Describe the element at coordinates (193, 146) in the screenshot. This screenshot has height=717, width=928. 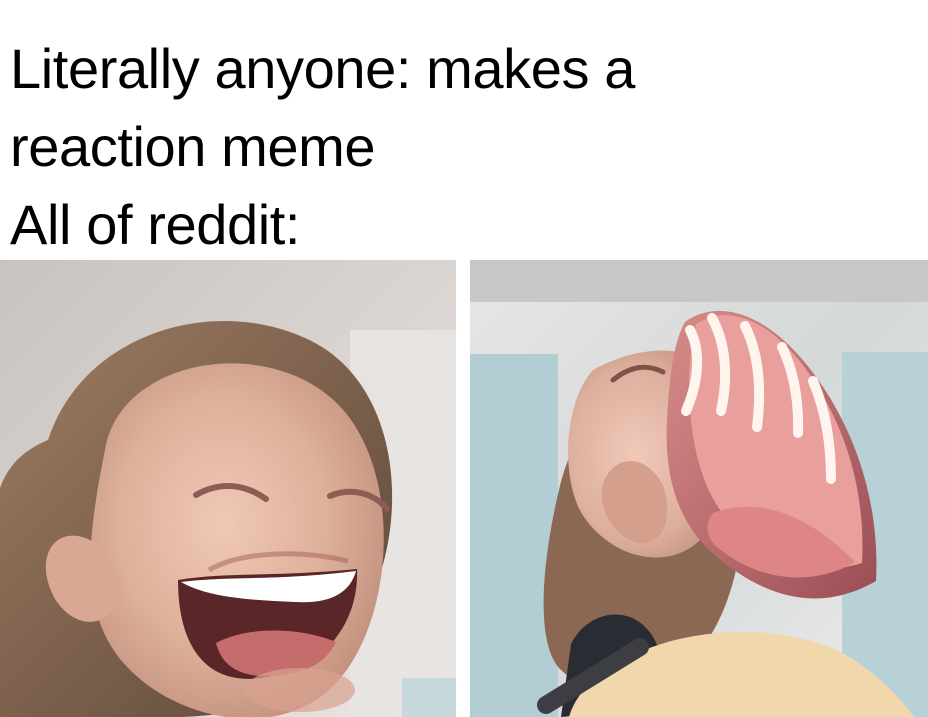
I see `caption-line-2: reaction meme` at that location.